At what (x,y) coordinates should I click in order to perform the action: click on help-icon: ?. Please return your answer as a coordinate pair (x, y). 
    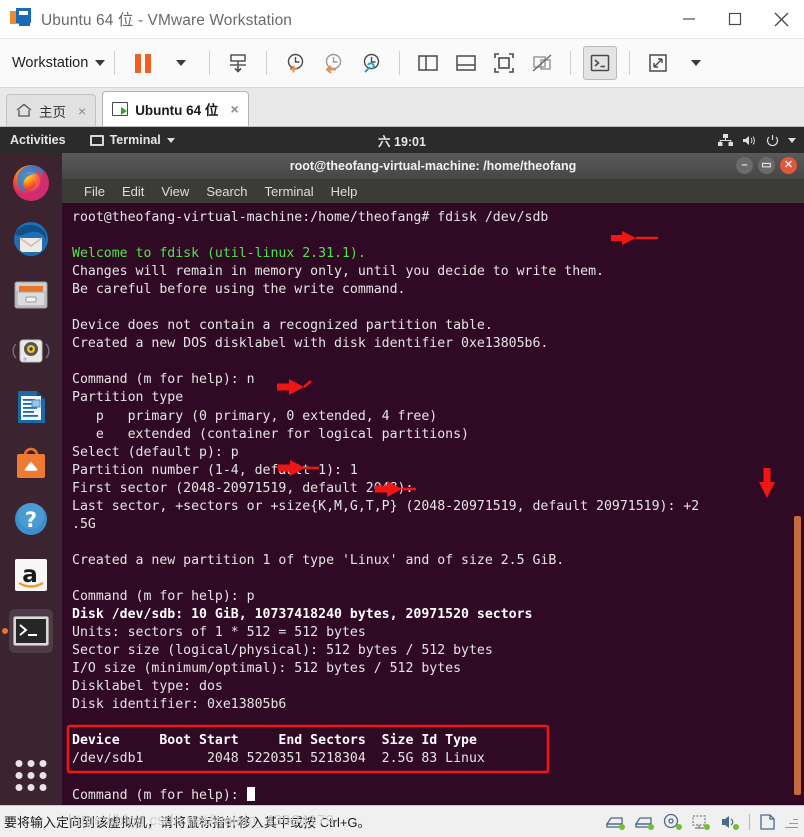
    Looking at the image, I should click on (31, 519).